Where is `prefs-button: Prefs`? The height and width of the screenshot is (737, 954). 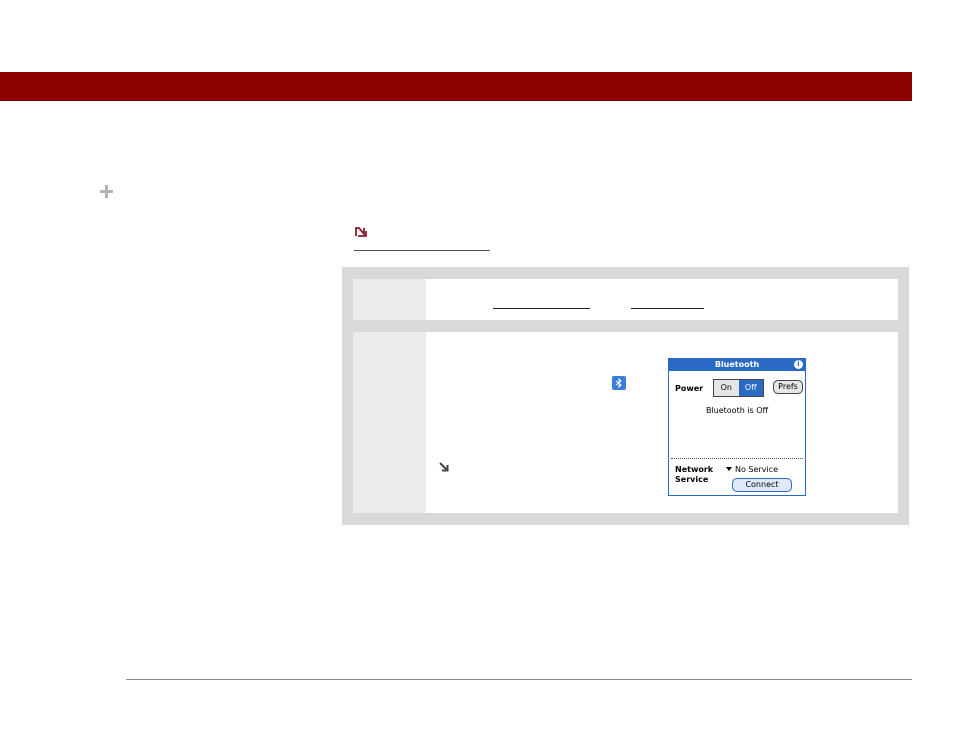
prefs-button: Prefs is located at coordinates (788, 387).